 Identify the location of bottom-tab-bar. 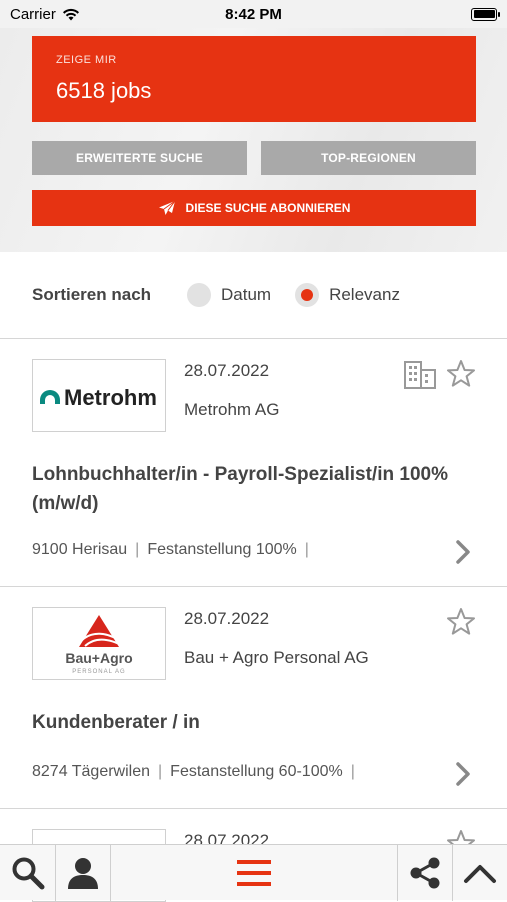
(253, 872).